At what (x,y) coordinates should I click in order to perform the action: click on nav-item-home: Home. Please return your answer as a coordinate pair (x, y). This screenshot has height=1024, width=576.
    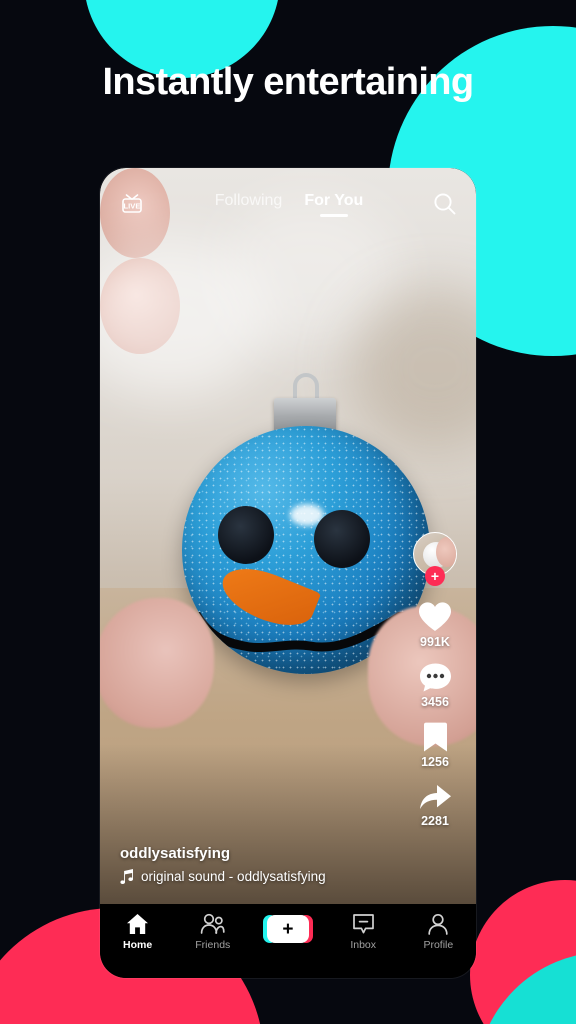
    Looking at the image, I should click on (138, 932).